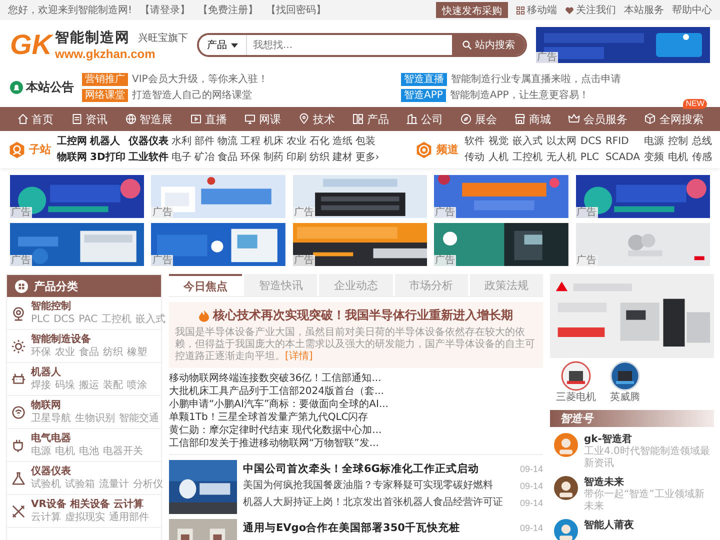  Describe the element at coordinates (678, 141) in the screenshot. I see `channel-link: 控制` at that location.